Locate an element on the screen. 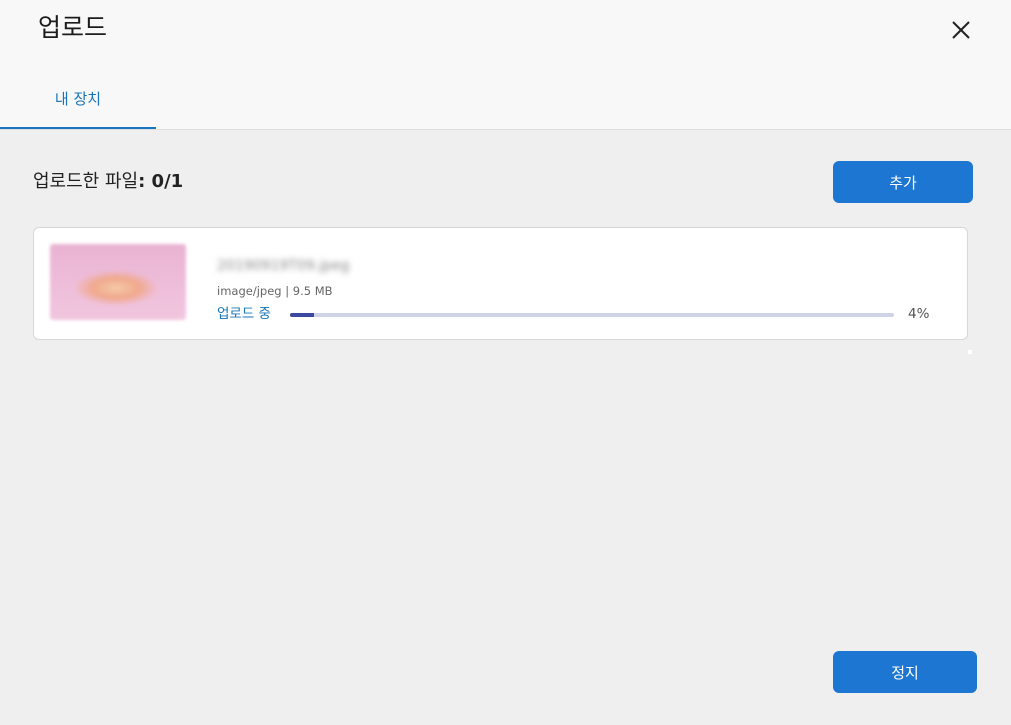 This screenshot has width=1011, height=725. decorative-dot is located at coordinates (970, 352).